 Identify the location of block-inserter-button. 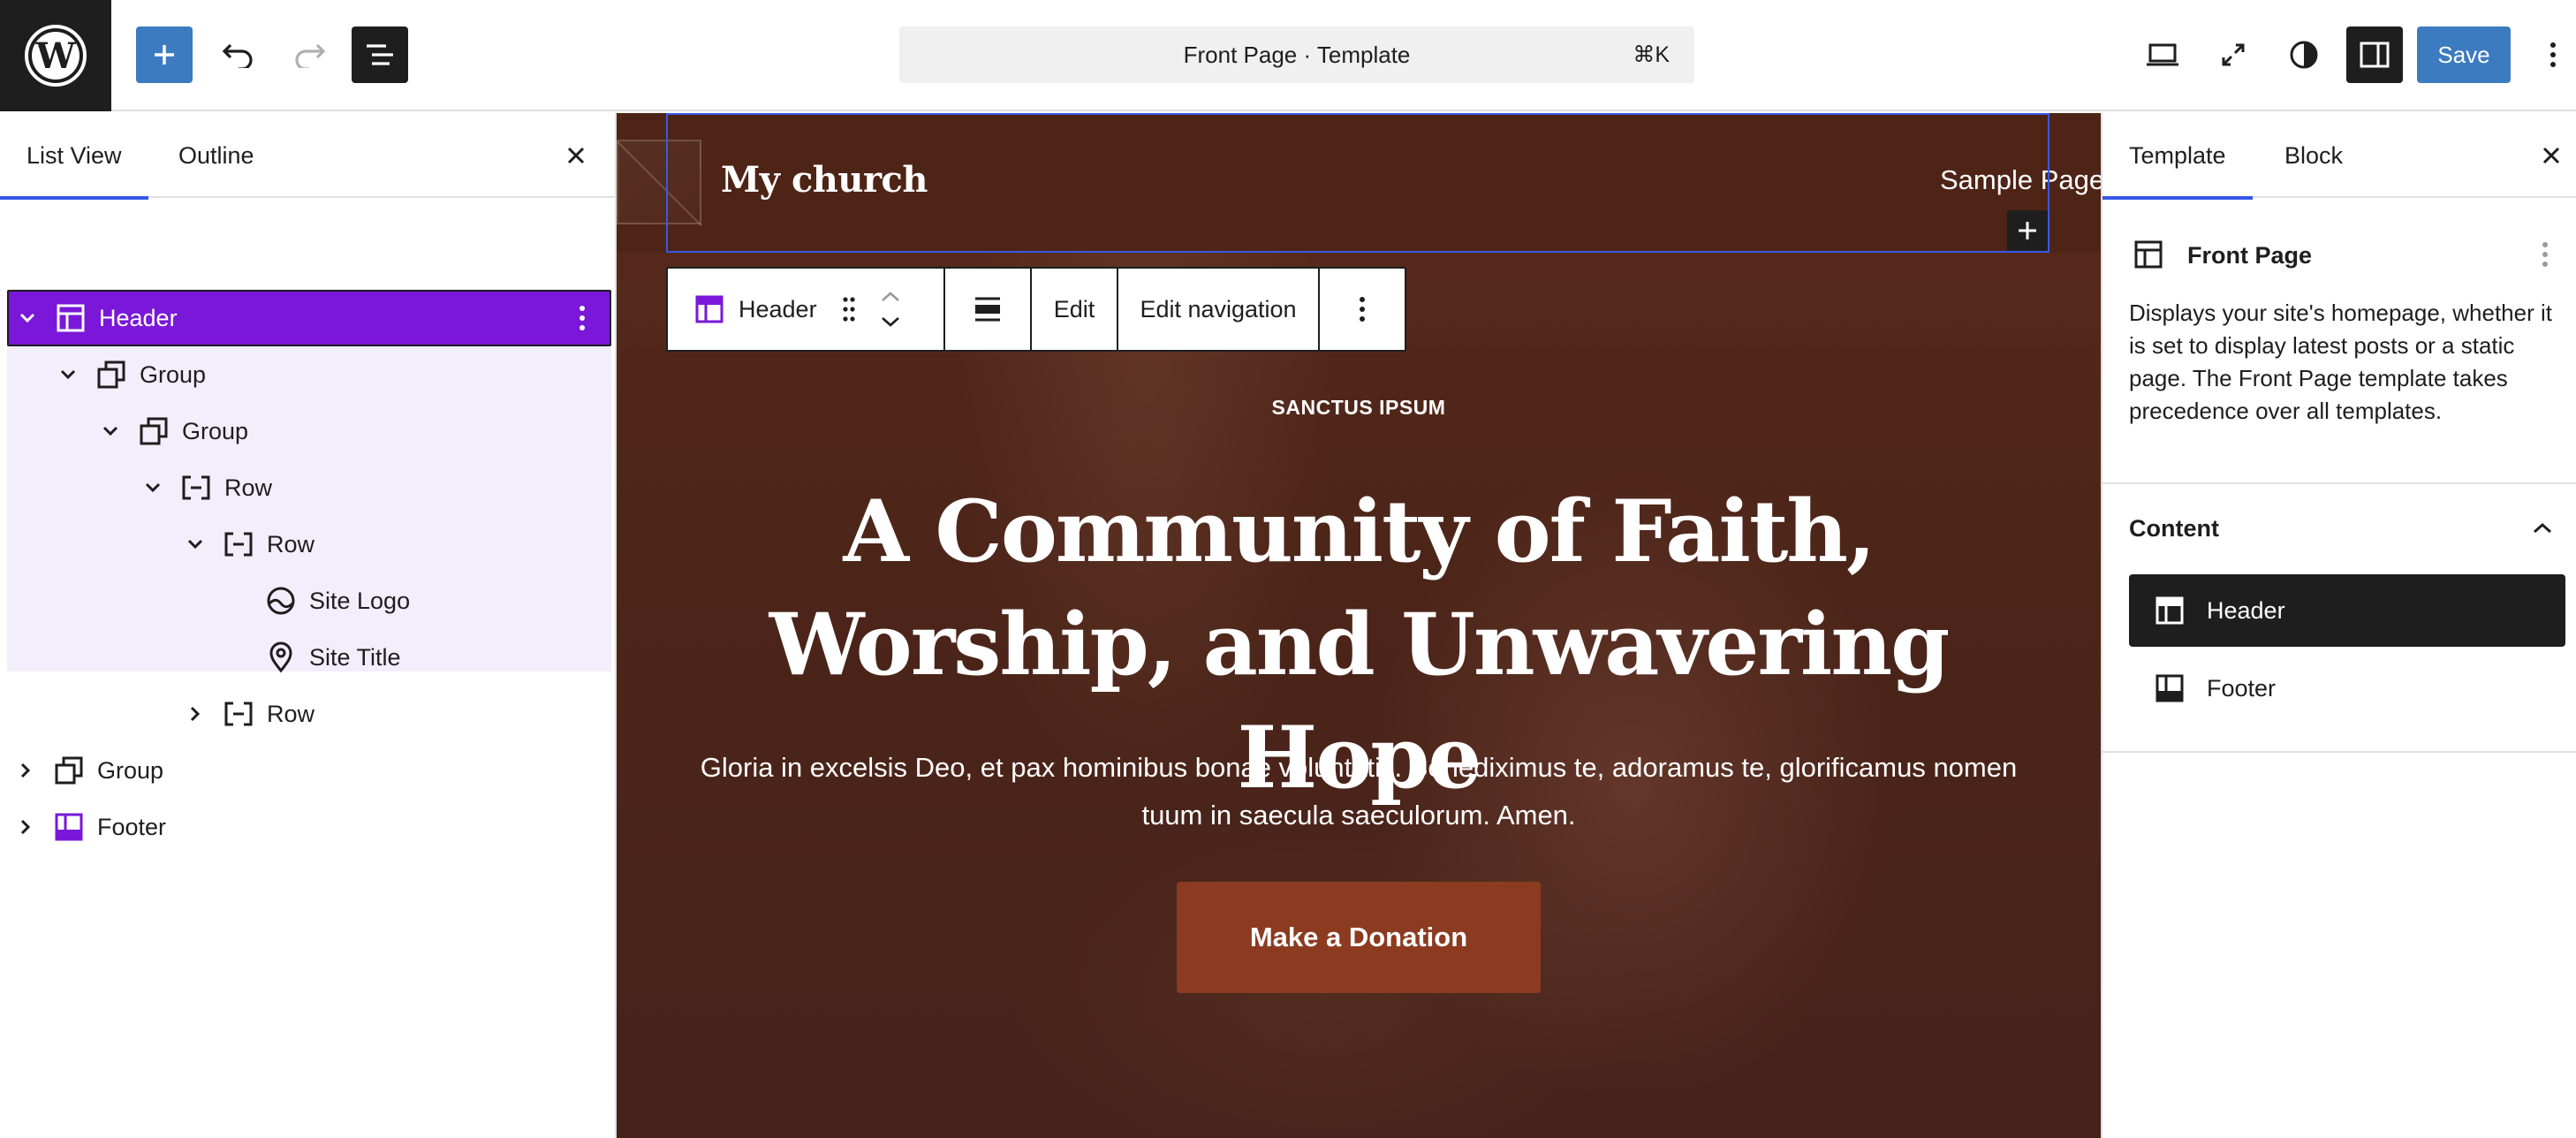
(2027, 231).